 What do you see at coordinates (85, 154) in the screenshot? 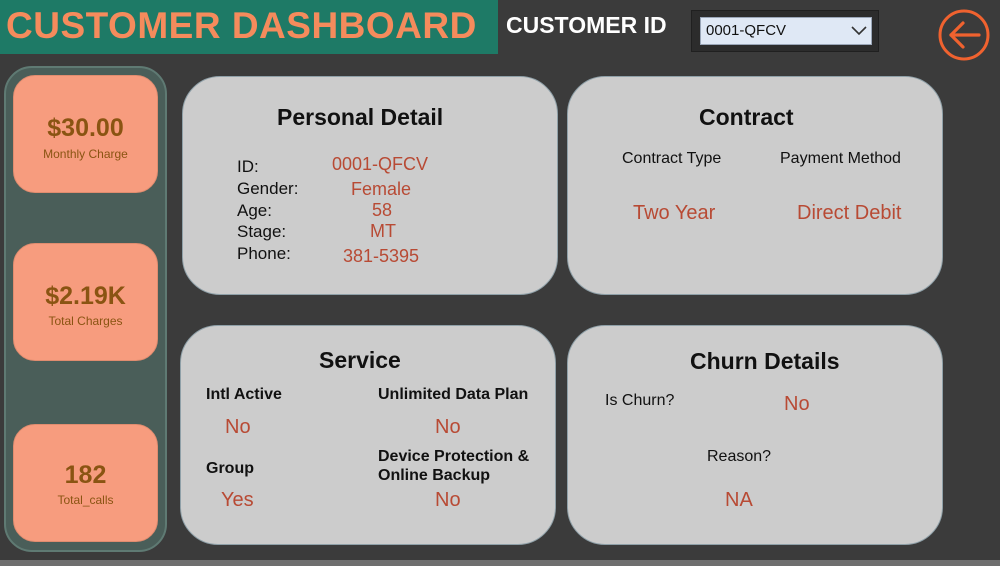
I see `kpi-label: Monthly Charge` at bounding box center [85, 154].